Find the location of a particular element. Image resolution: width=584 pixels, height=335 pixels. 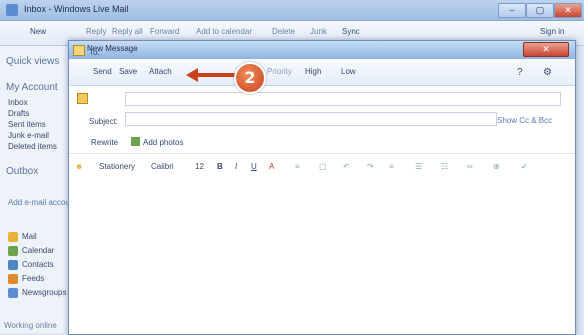

highlight-icon: ▢ is located at coordinates (323, 166).